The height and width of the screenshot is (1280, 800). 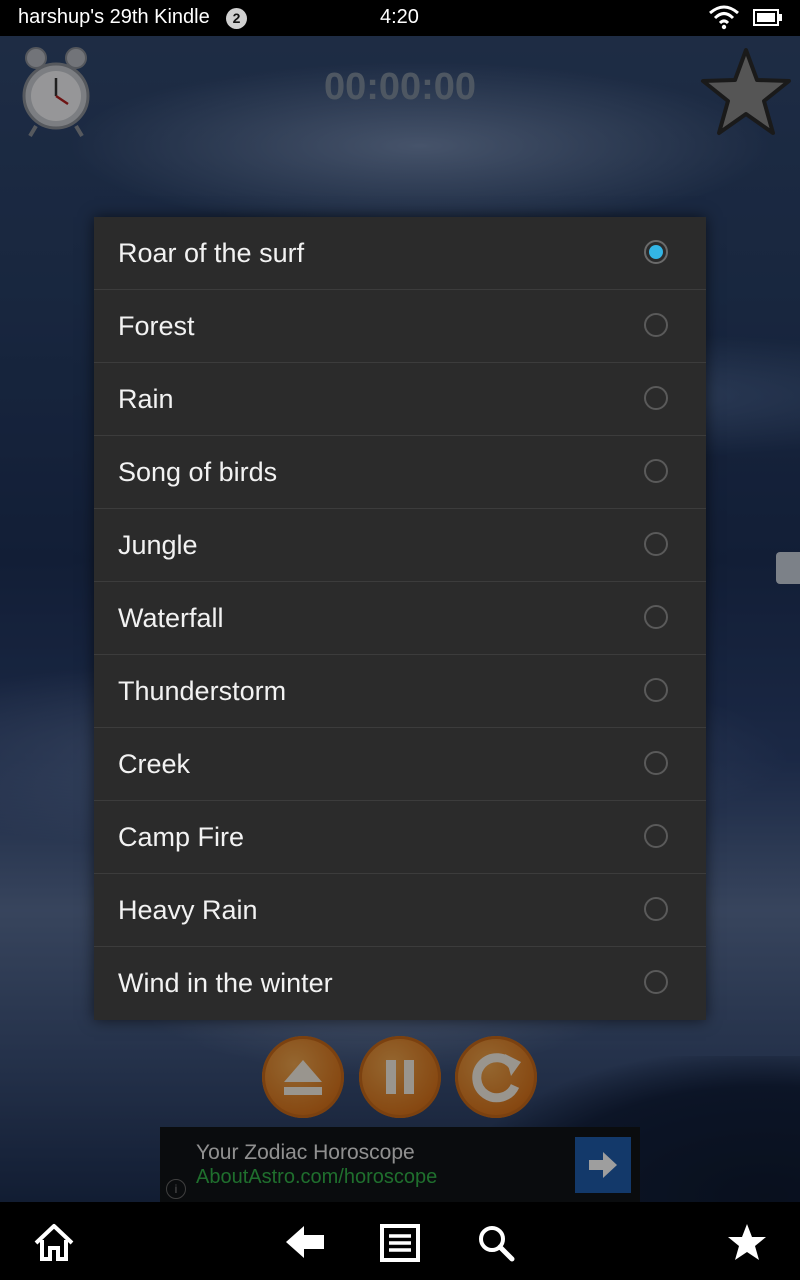 I want to click on sound-option: Thunderstorm, so click(x=400, y=691).